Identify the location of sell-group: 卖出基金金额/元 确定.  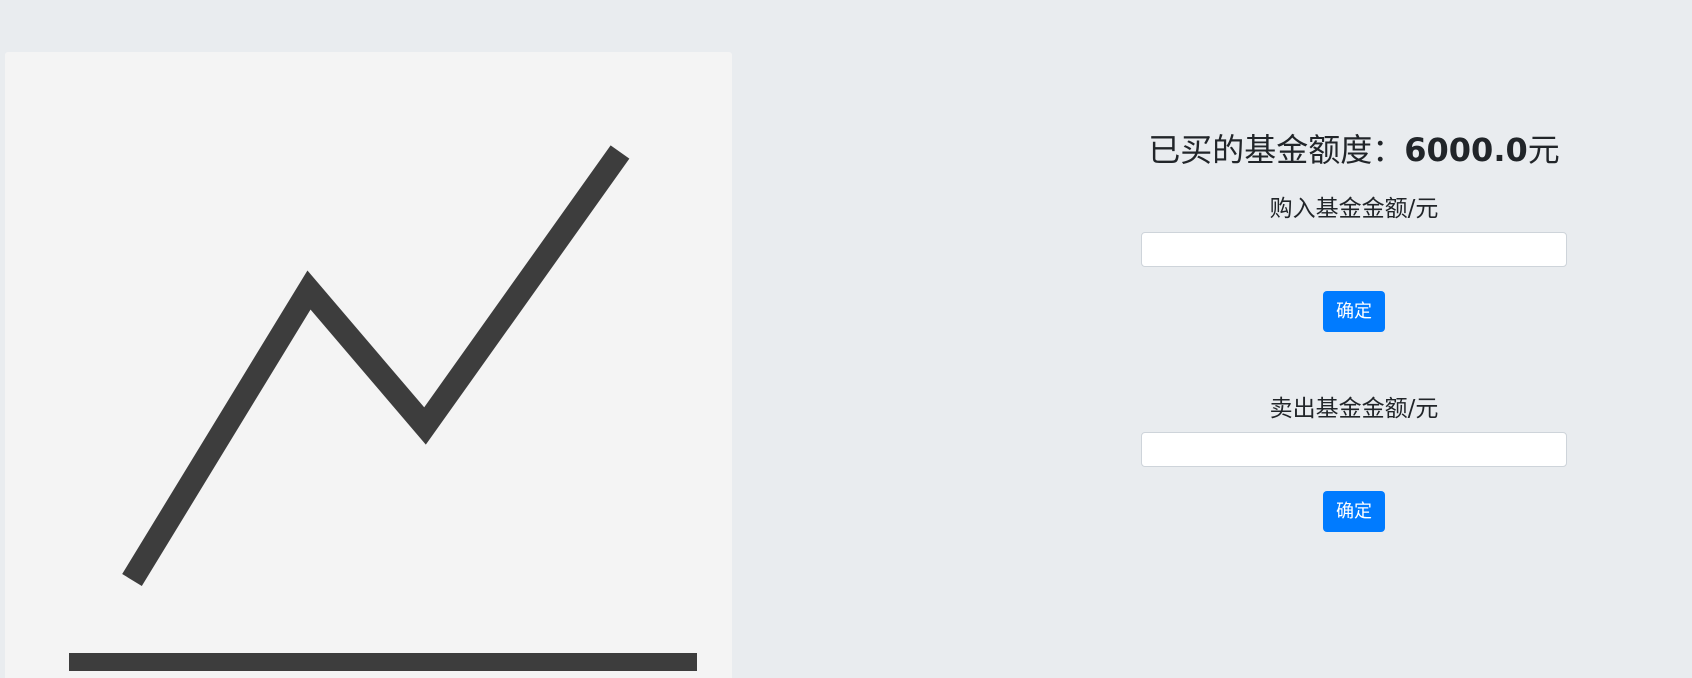
(1354, 463).